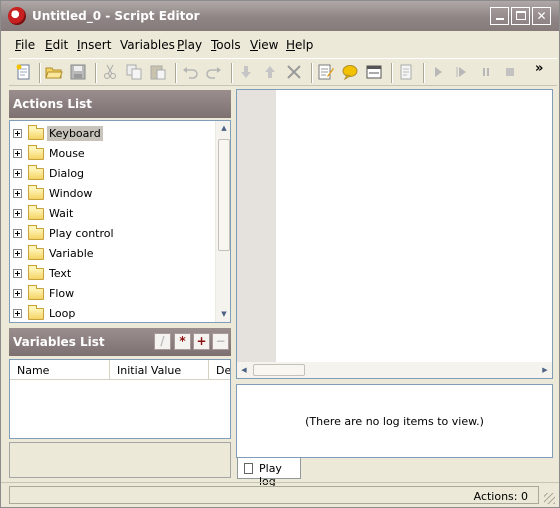  Describe the element at coordinates (274, 495) in the screenshot. I see `status-panel: Actions: 0` at that location.